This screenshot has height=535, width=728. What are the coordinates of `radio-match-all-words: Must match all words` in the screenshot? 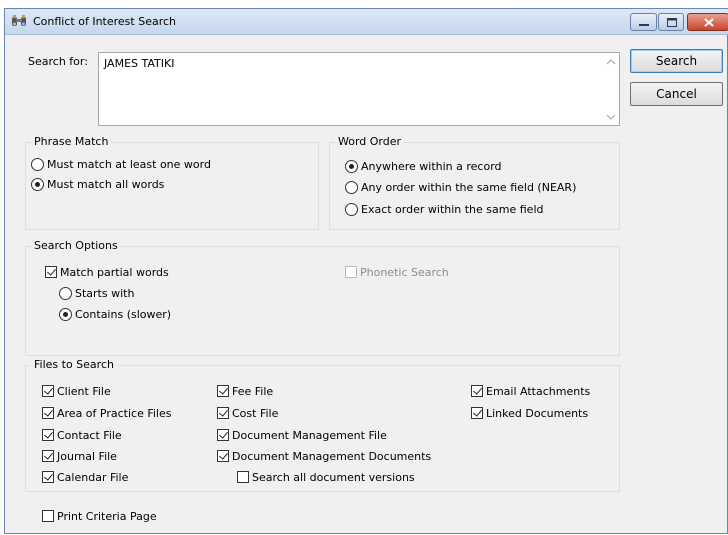 It's located at (97, 186).